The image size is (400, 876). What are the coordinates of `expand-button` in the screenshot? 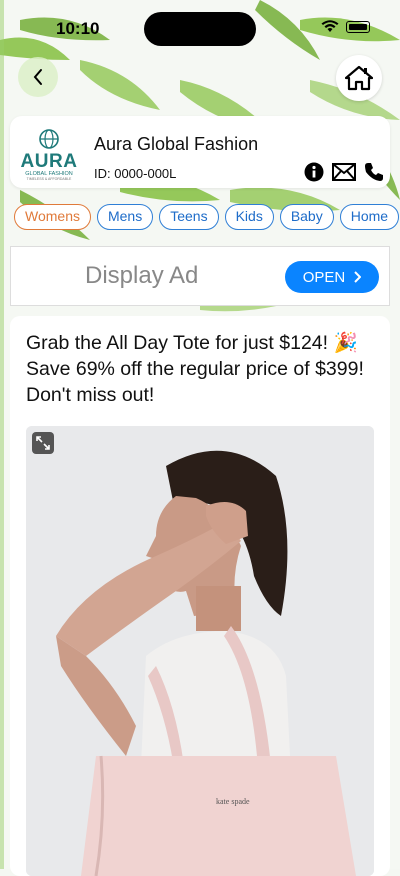 It's located at (43, 443).